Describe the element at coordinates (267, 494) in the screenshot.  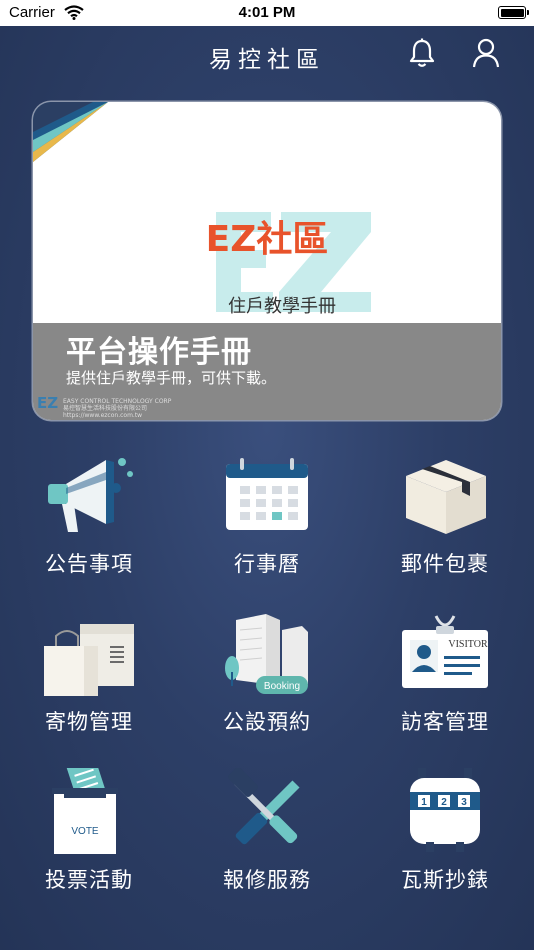
I see `calendar-icon` at that location.